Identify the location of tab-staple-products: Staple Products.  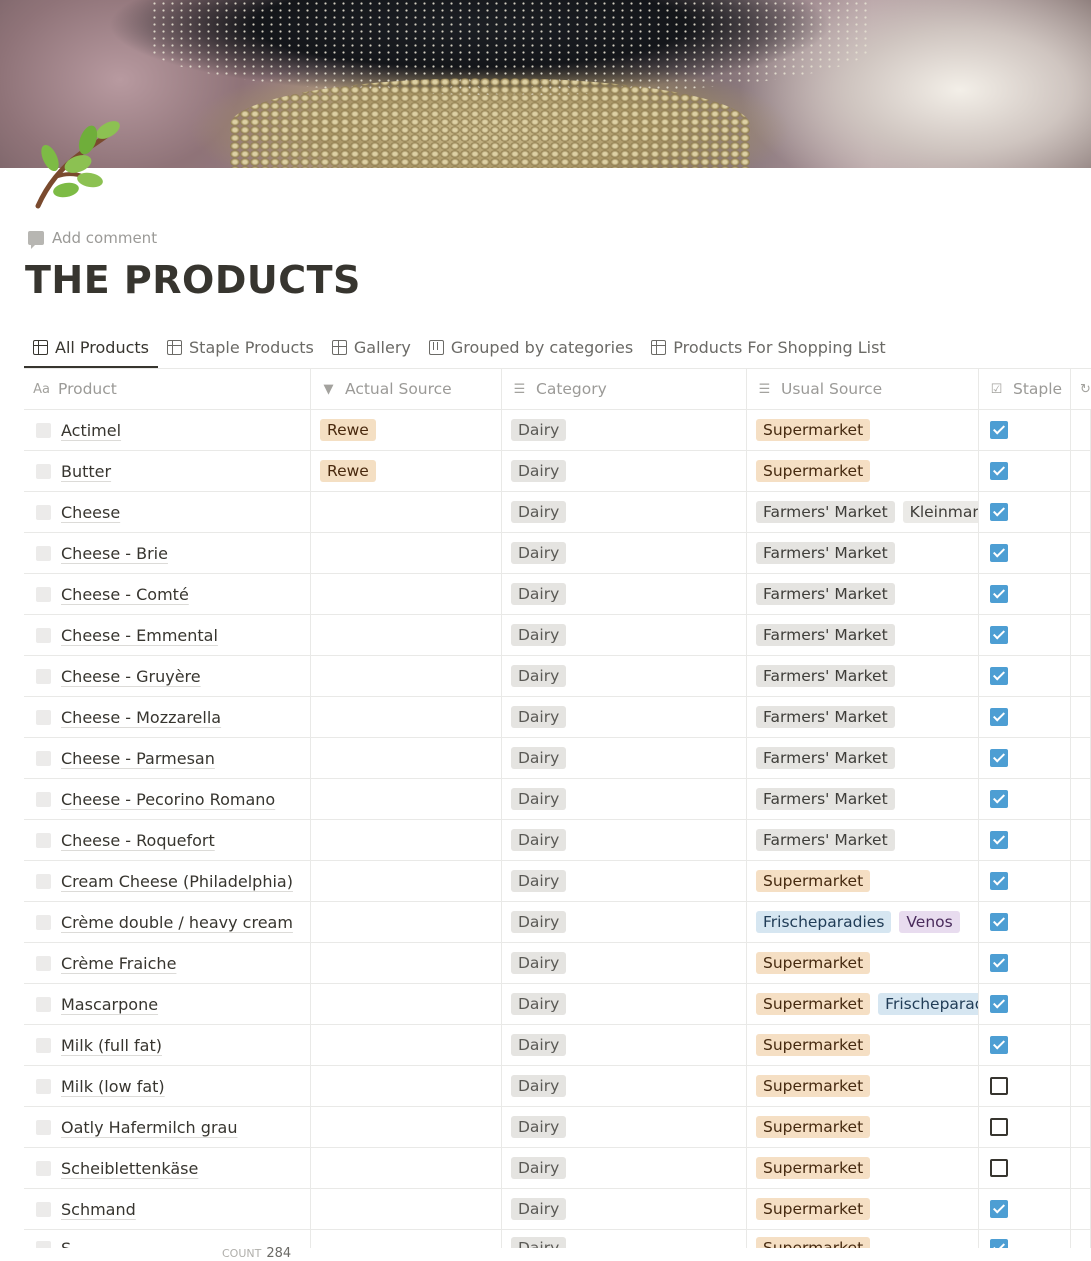
(240, 347).